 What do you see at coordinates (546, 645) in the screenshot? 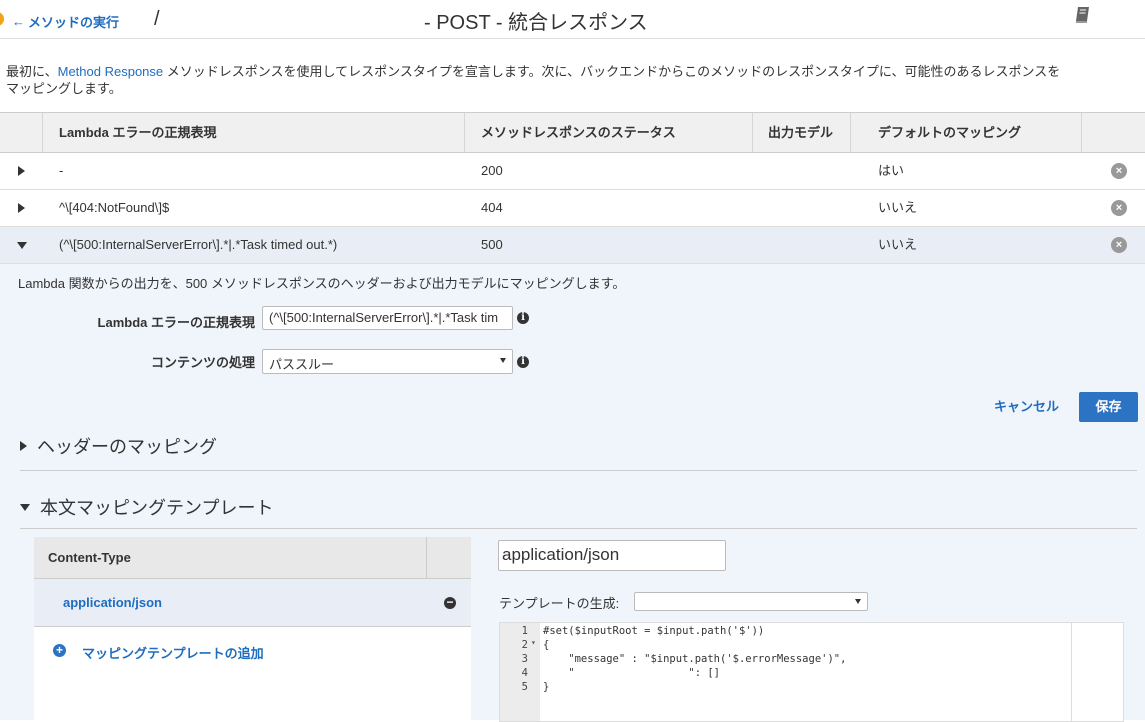
I see `code-line: {` at bounding box center [546, 645].